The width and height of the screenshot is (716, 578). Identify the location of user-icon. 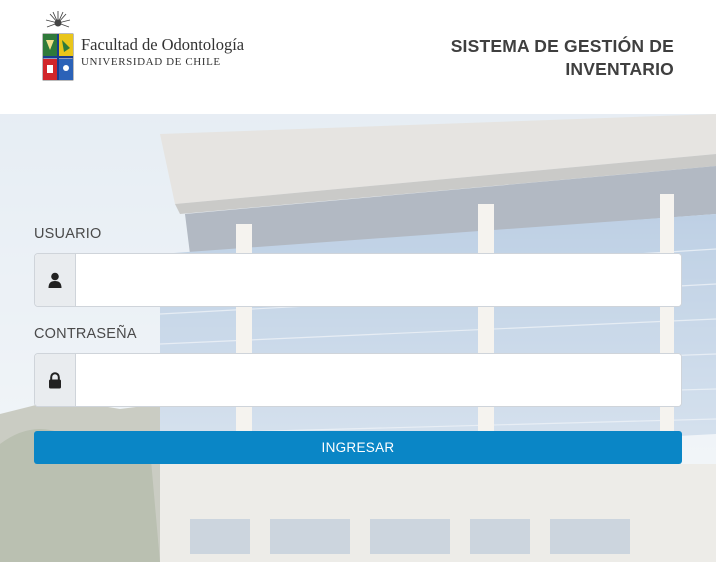
(55, 280).